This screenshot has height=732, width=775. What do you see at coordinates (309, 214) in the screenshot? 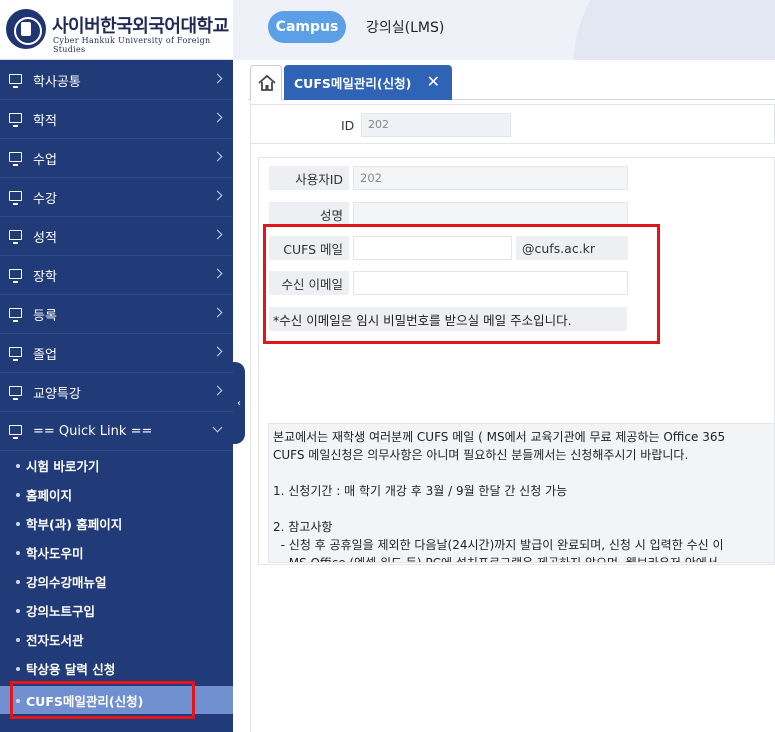
I see `name-label: 성명` at bounding box center [309, 214].